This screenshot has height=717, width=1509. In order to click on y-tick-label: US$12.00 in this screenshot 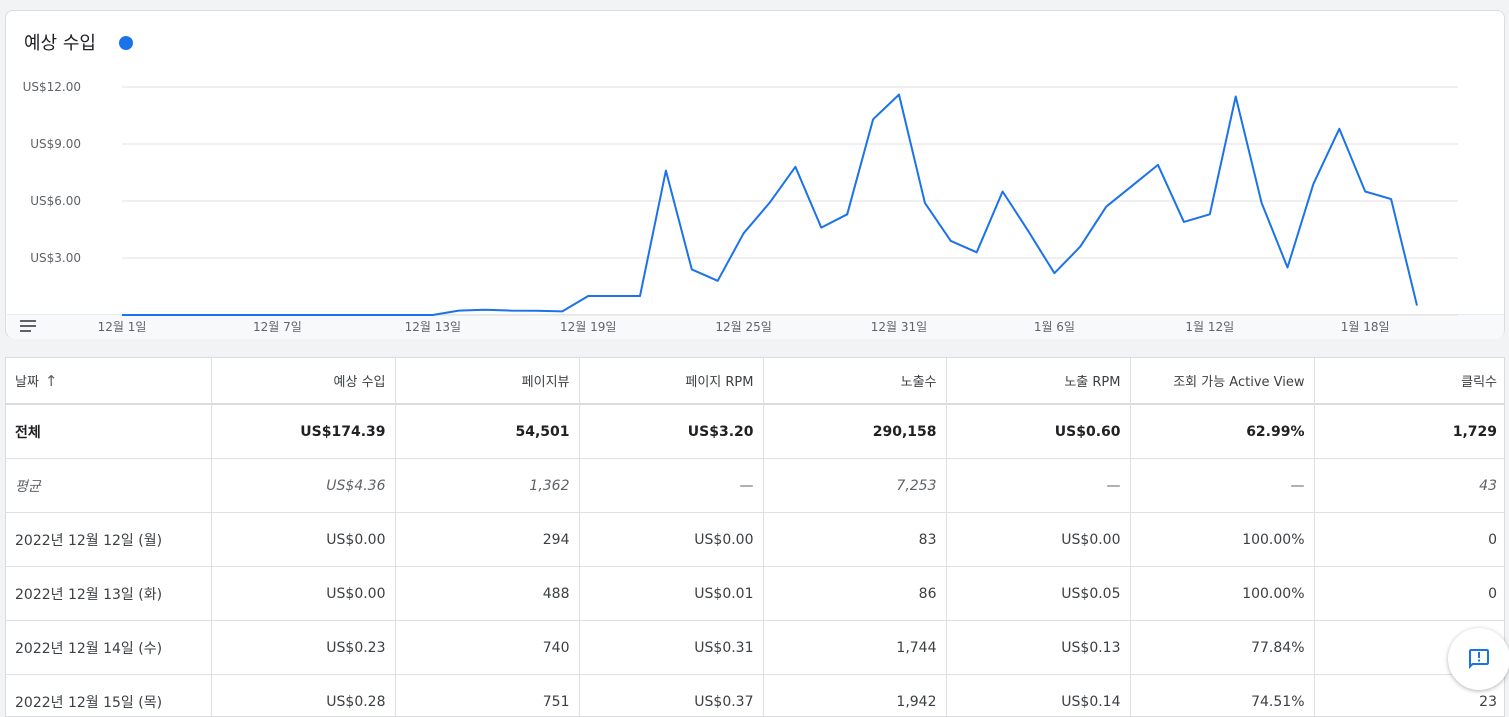, I will do `click(52, 87)`.